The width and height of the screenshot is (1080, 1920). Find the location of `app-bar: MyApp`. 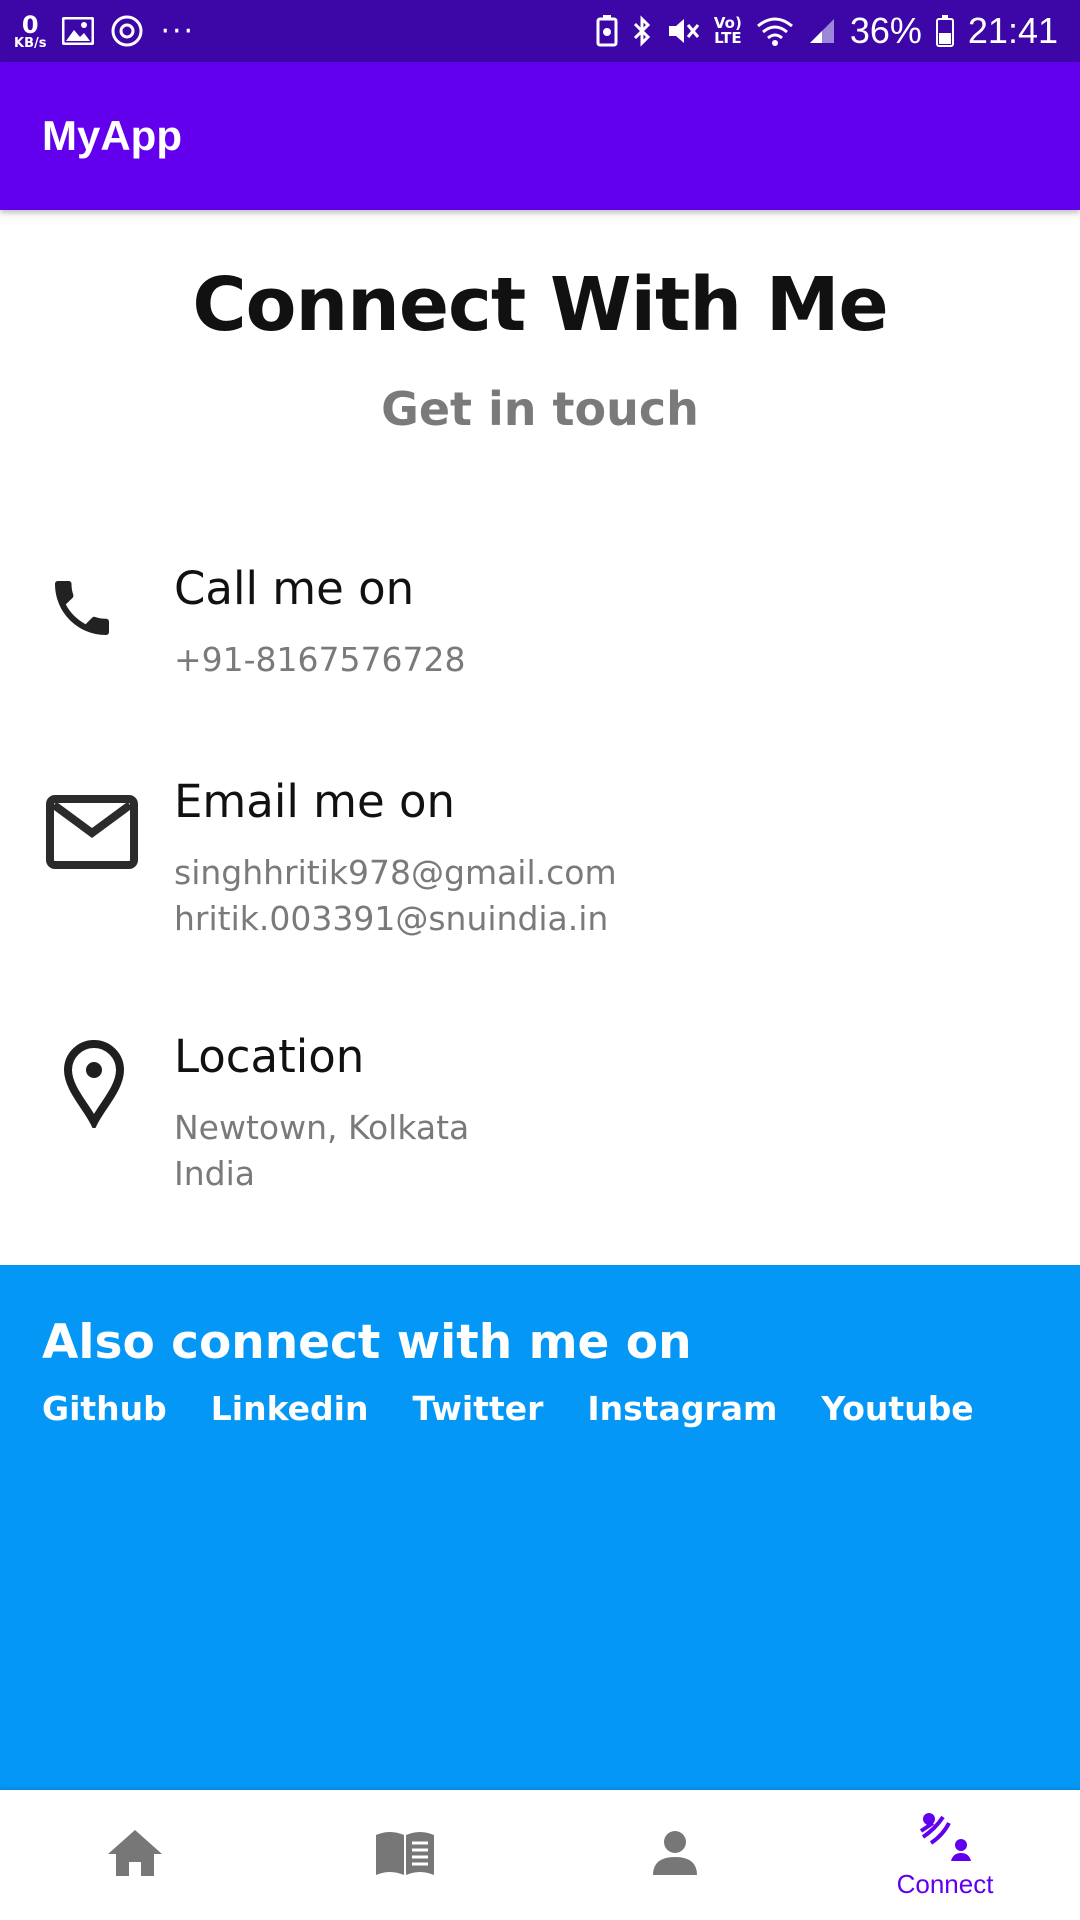

app-bar: MyApp is located at coordinates (540, 136).